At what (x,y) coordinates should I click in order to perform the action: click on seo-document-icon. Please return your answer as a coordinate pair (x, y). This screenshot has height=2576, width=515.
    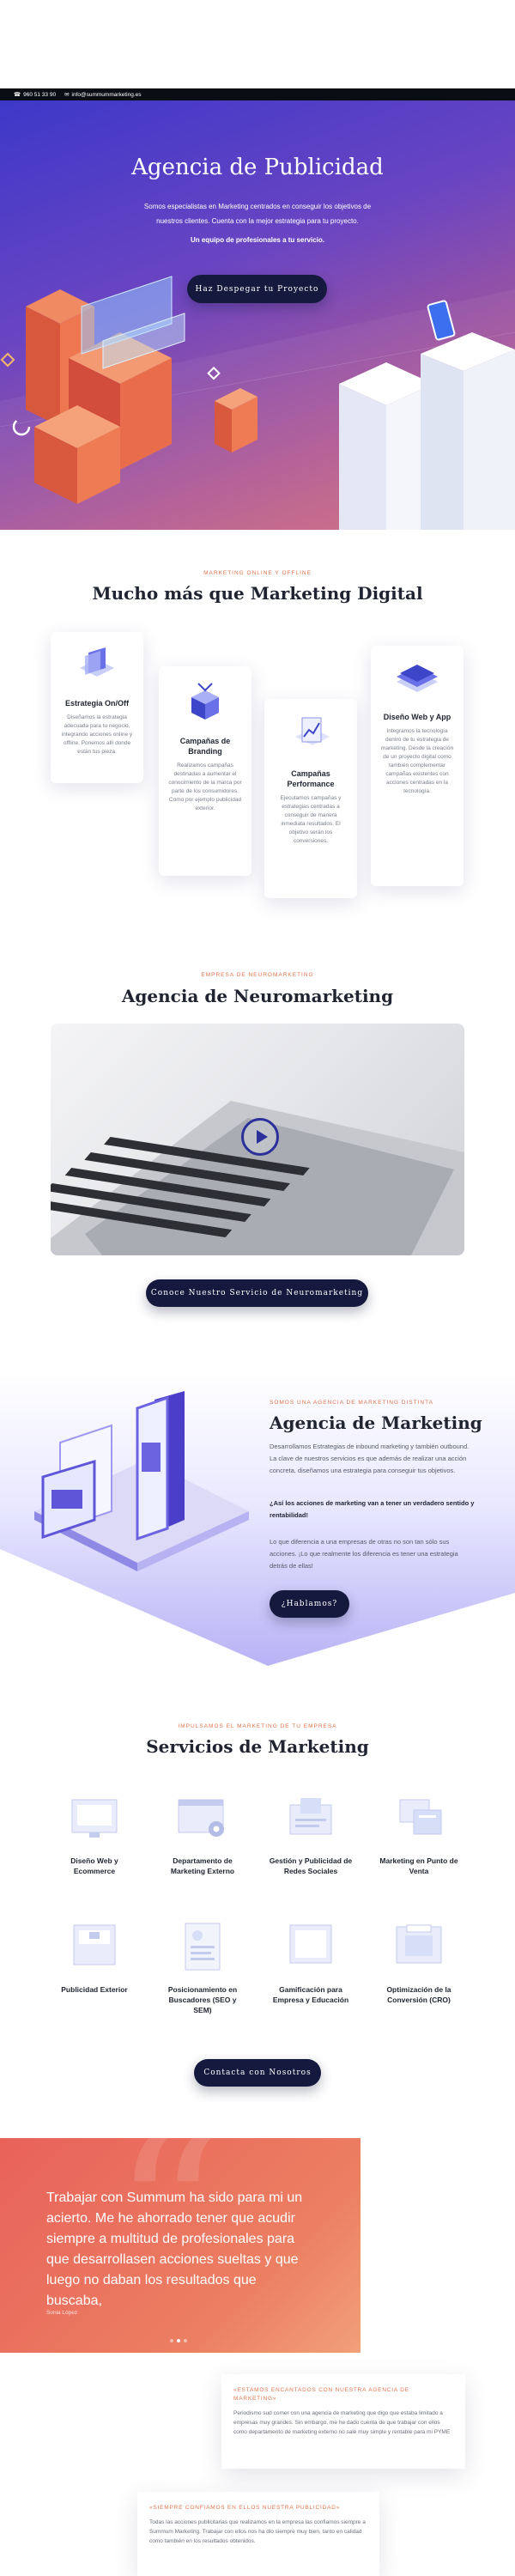
    Looking at the image, I should click on (203, 1947).